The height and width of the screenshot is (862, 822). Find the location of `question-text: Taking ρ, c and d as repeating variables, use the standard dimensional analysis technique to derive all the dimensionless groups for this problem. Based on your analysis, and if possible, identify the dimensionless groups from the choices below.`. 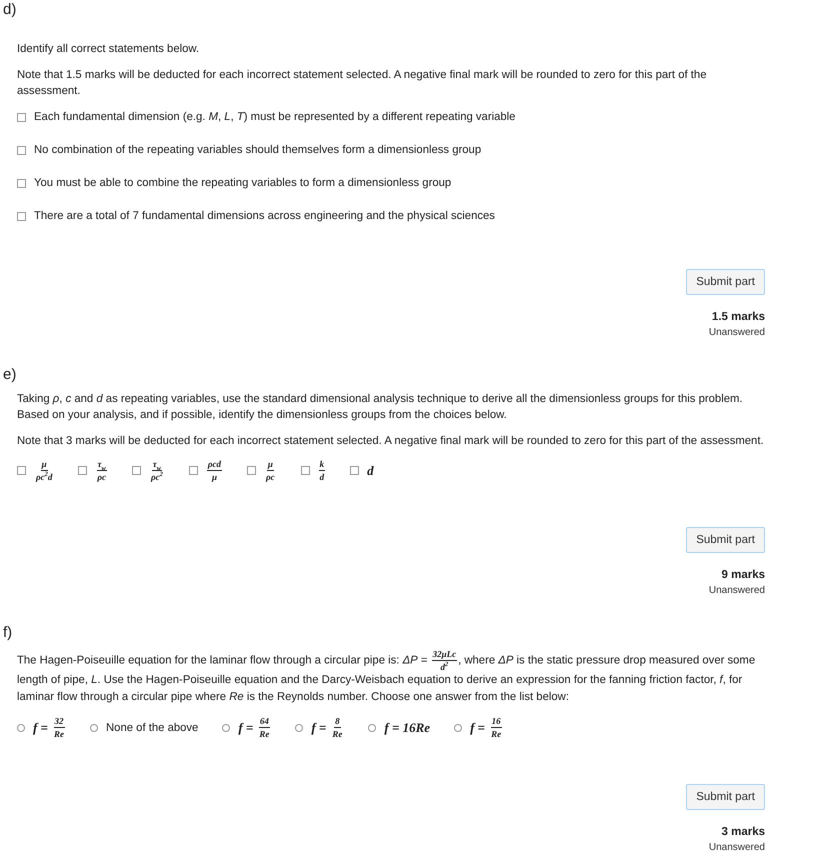

question-text: Taking ρ, c and d as repeating variables, use the standard dimensional analysis technique to derive all the dimensionless groups for this problem. Based on your analysis, and if possible, identify the dimensionless groups from the choices below. is located at coordinates (380, 407).